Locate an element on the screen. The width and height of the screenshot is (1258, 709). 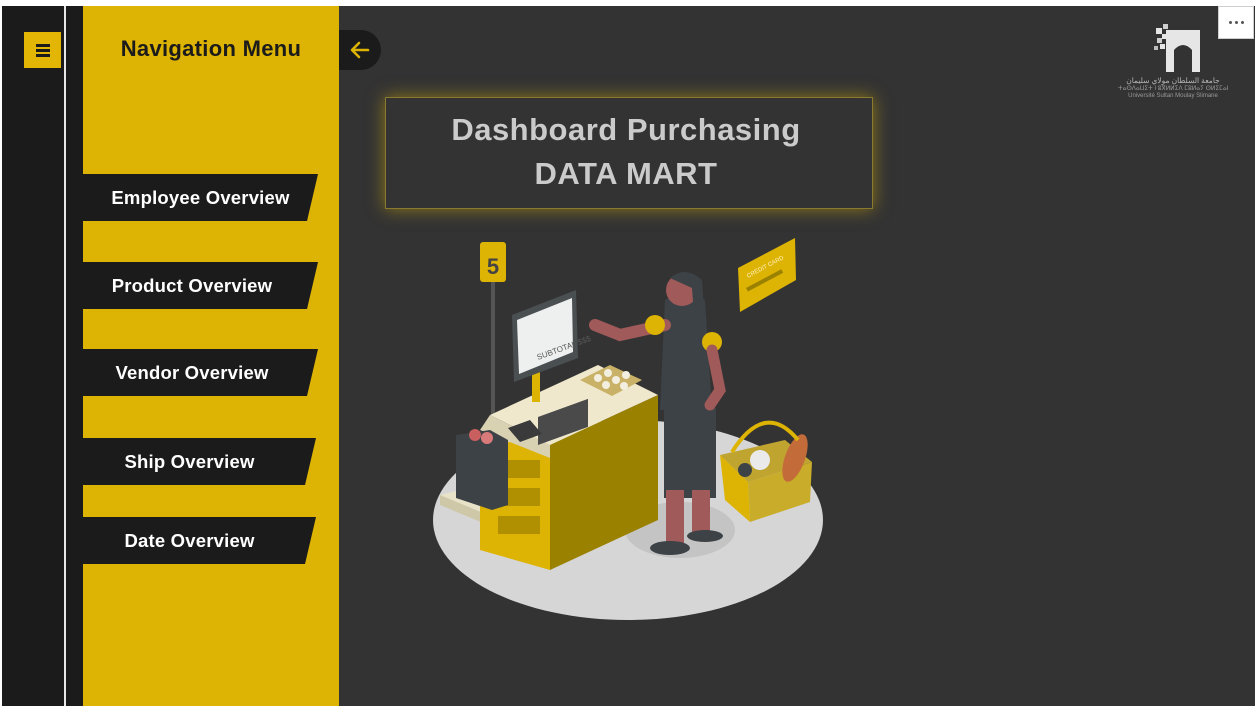
logo-french-text: Université Sultan Moulay Slimane is located at coordinates (1173, 96).